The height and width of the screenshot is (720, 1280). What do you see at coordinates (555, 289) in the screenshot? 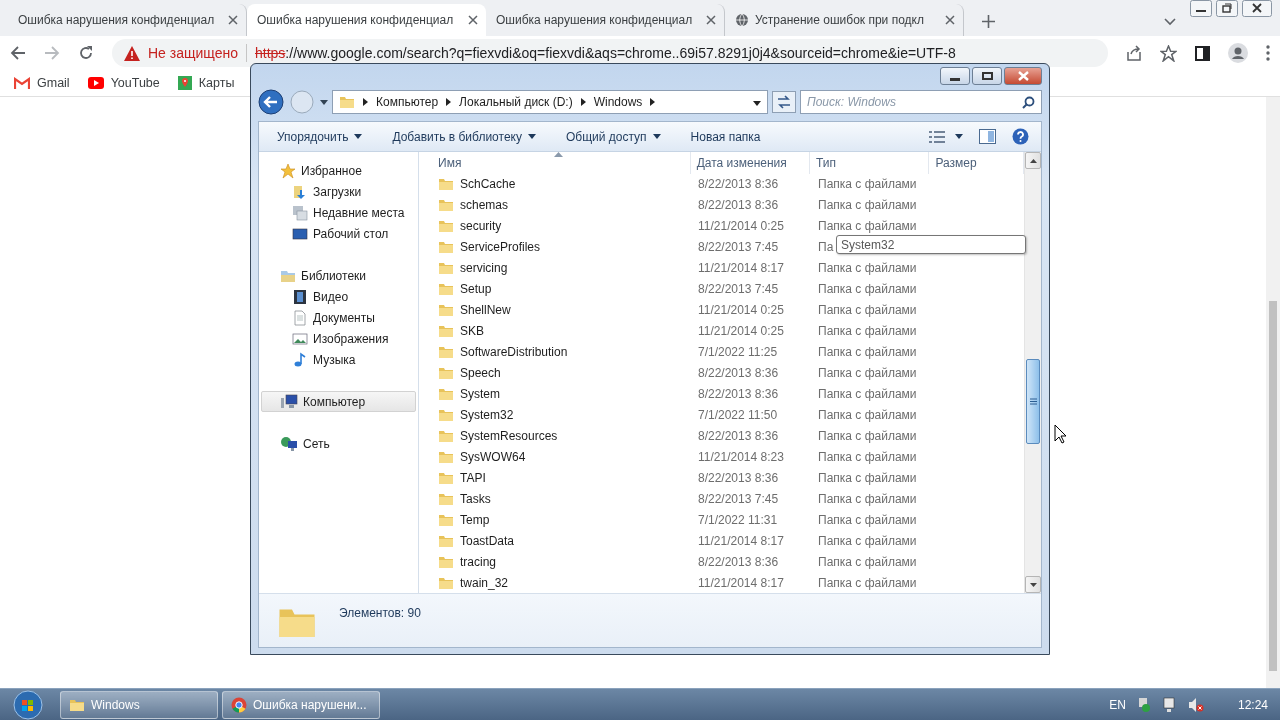
I see `file-name: Setup` at bounding box center [555, 289].